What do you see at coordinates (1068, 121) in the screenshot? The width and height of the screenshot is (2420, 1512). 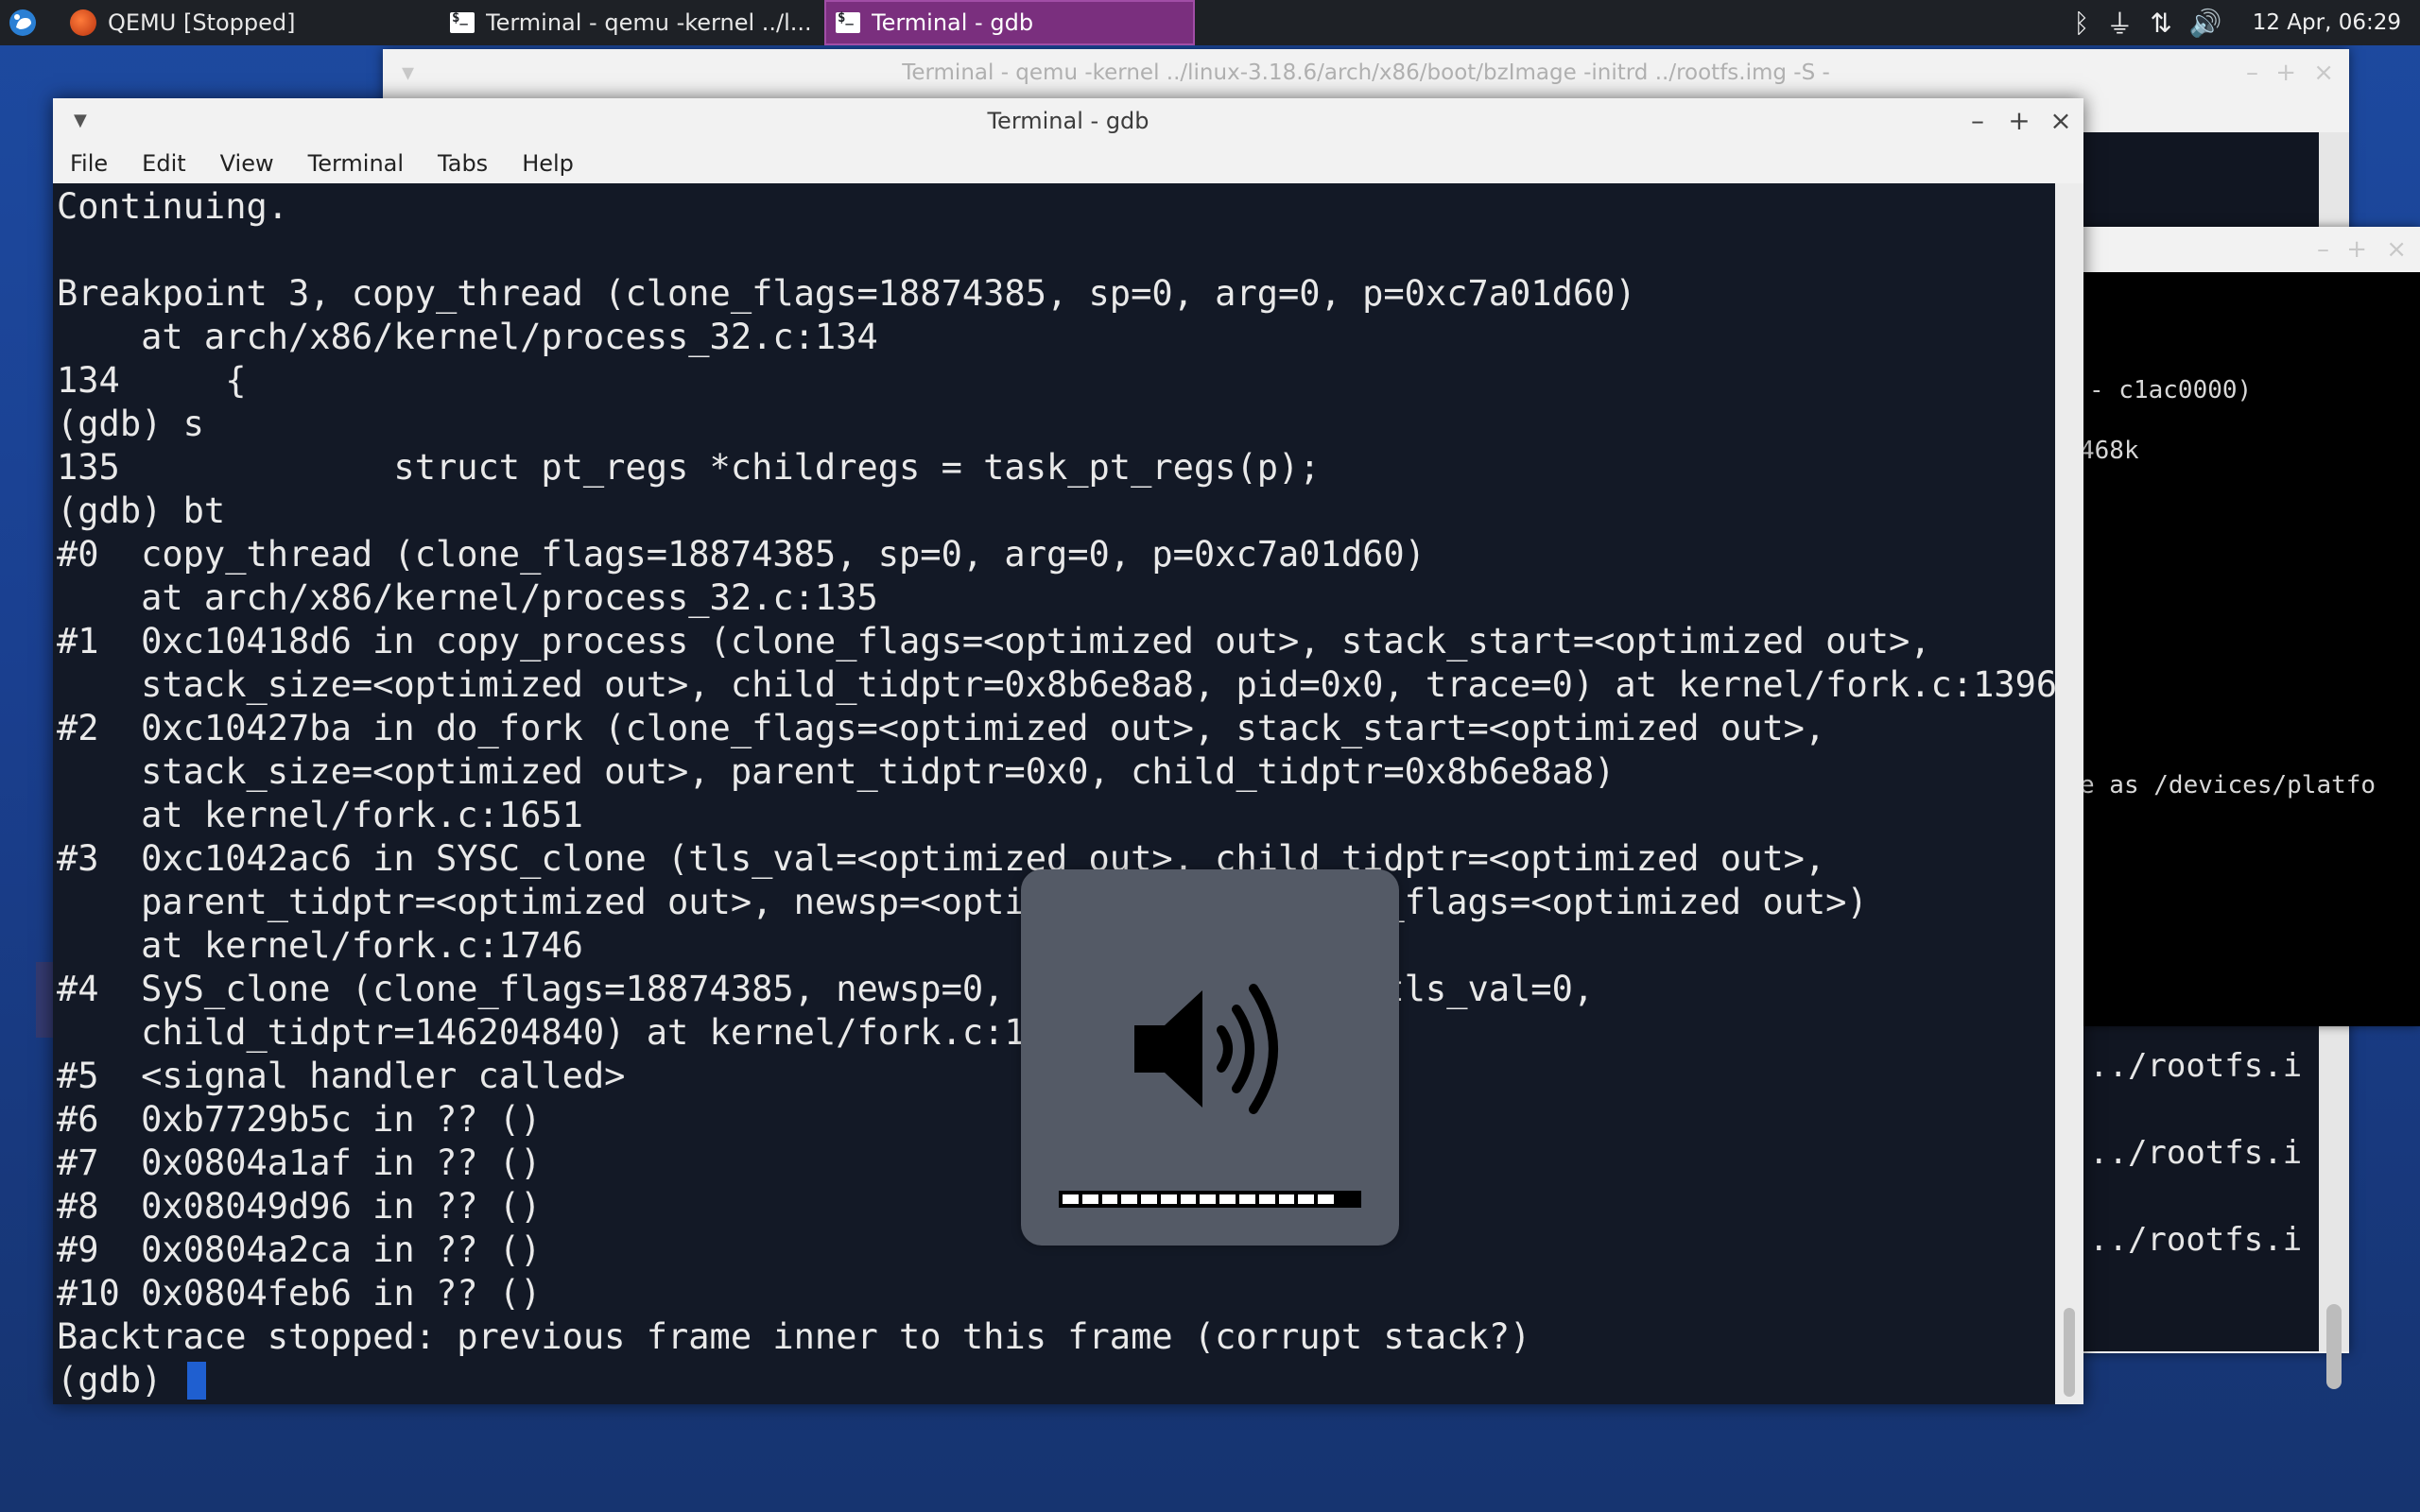 I see `gdb-window-title: Terminal - gdb` at bounding box center [1068, 121].